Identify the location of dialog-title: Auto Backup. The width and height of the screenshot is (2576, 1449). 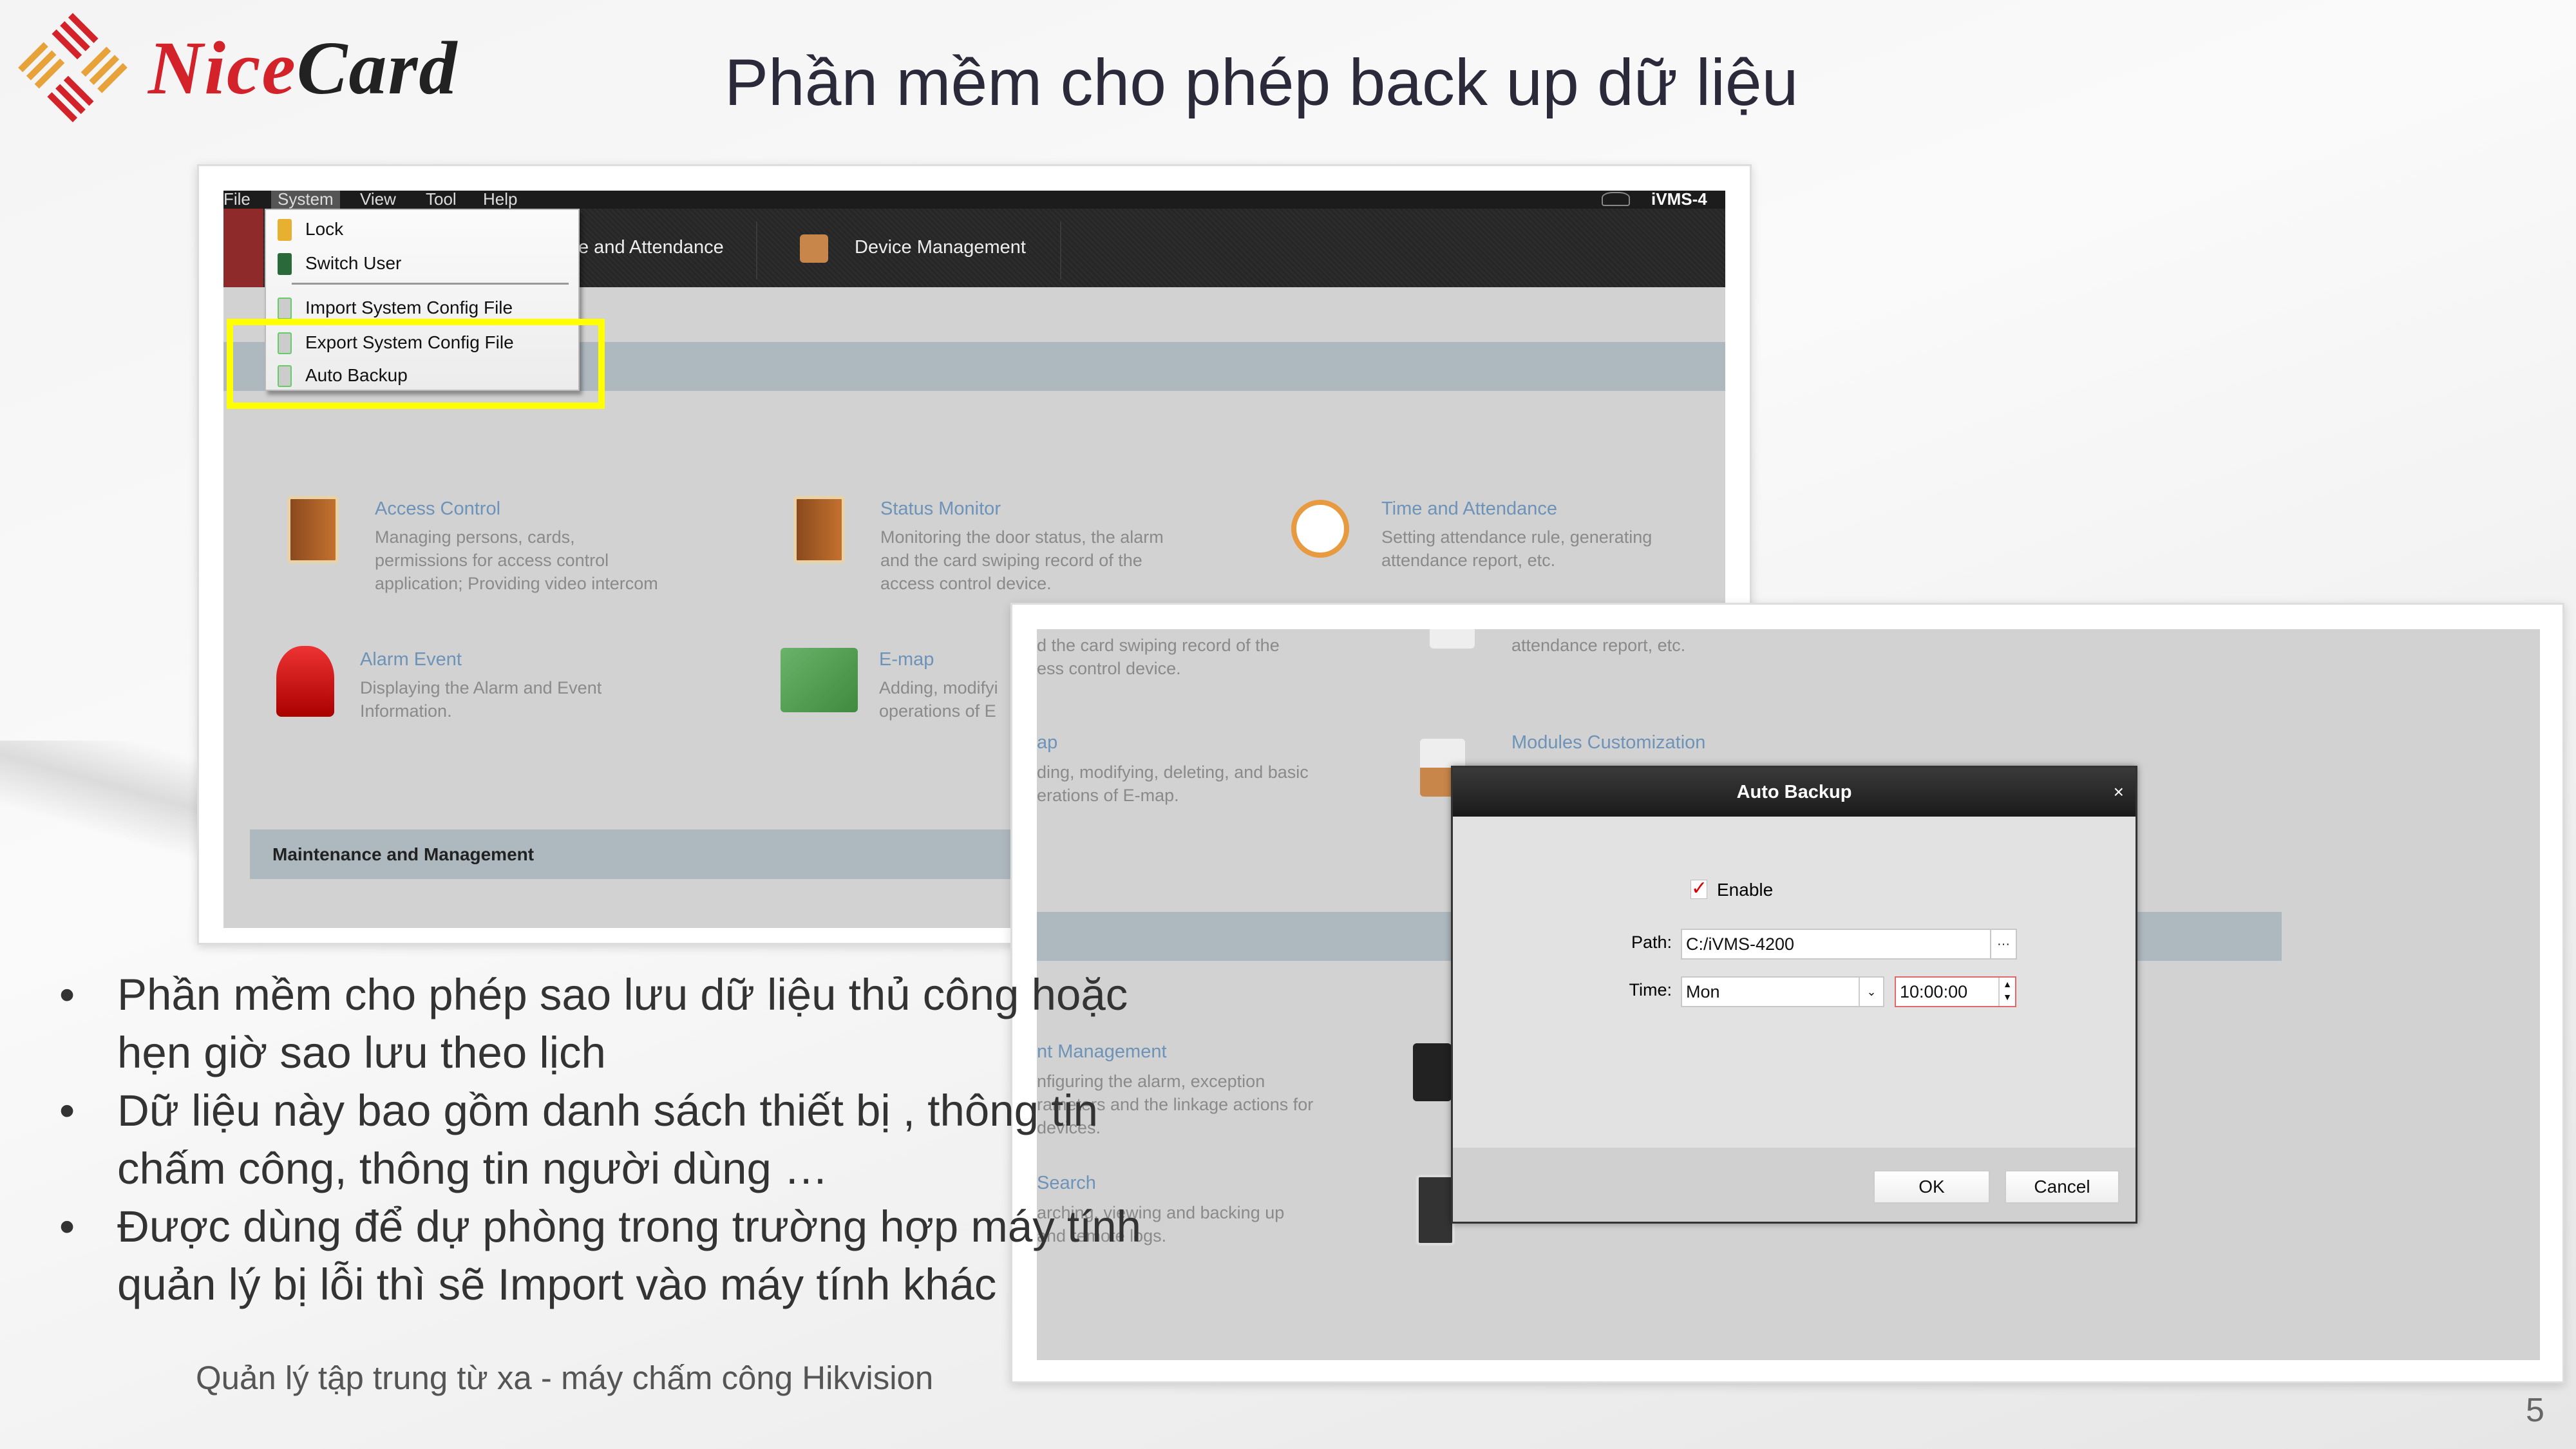
(1795, 792).